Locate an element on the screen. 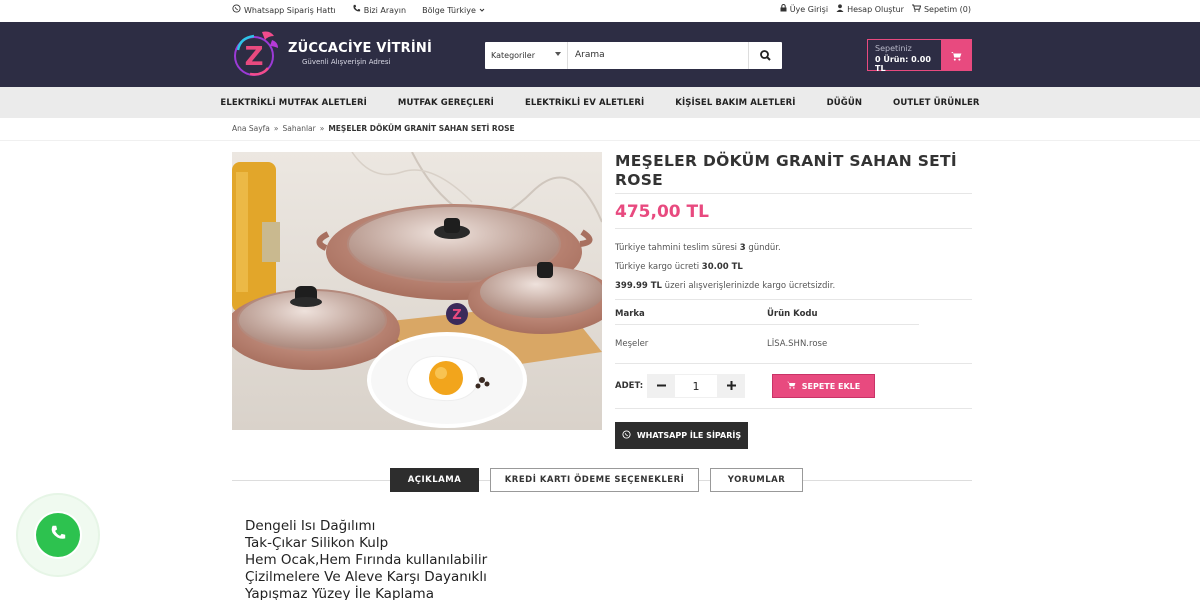 The image size is (1200, 600). quantity-input: 1 is located at coordinates (696, 386).